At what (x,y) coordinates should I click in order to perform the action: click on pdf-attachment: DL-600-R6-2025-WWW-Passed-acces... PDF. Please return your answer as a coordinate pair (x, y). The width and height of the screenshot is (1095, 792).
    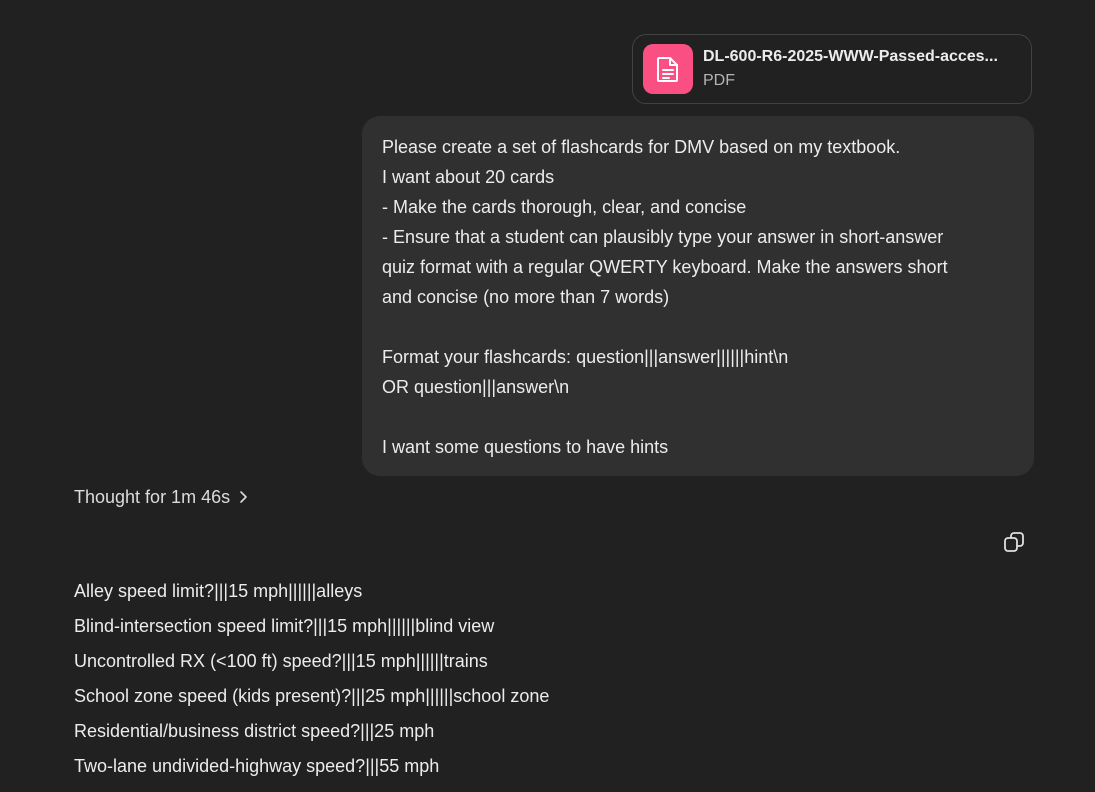
    Looking at the image, I should click on (832, 69).